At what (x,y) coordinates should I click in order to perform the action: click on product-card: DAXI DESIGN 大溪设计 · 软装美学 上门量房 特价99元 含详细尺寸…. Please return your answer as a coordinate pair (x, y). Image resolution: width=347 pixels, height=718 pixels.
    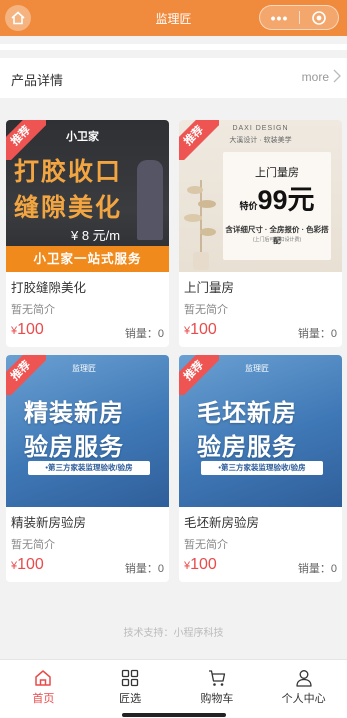
    Looking at the image, I should click on (260, 233).